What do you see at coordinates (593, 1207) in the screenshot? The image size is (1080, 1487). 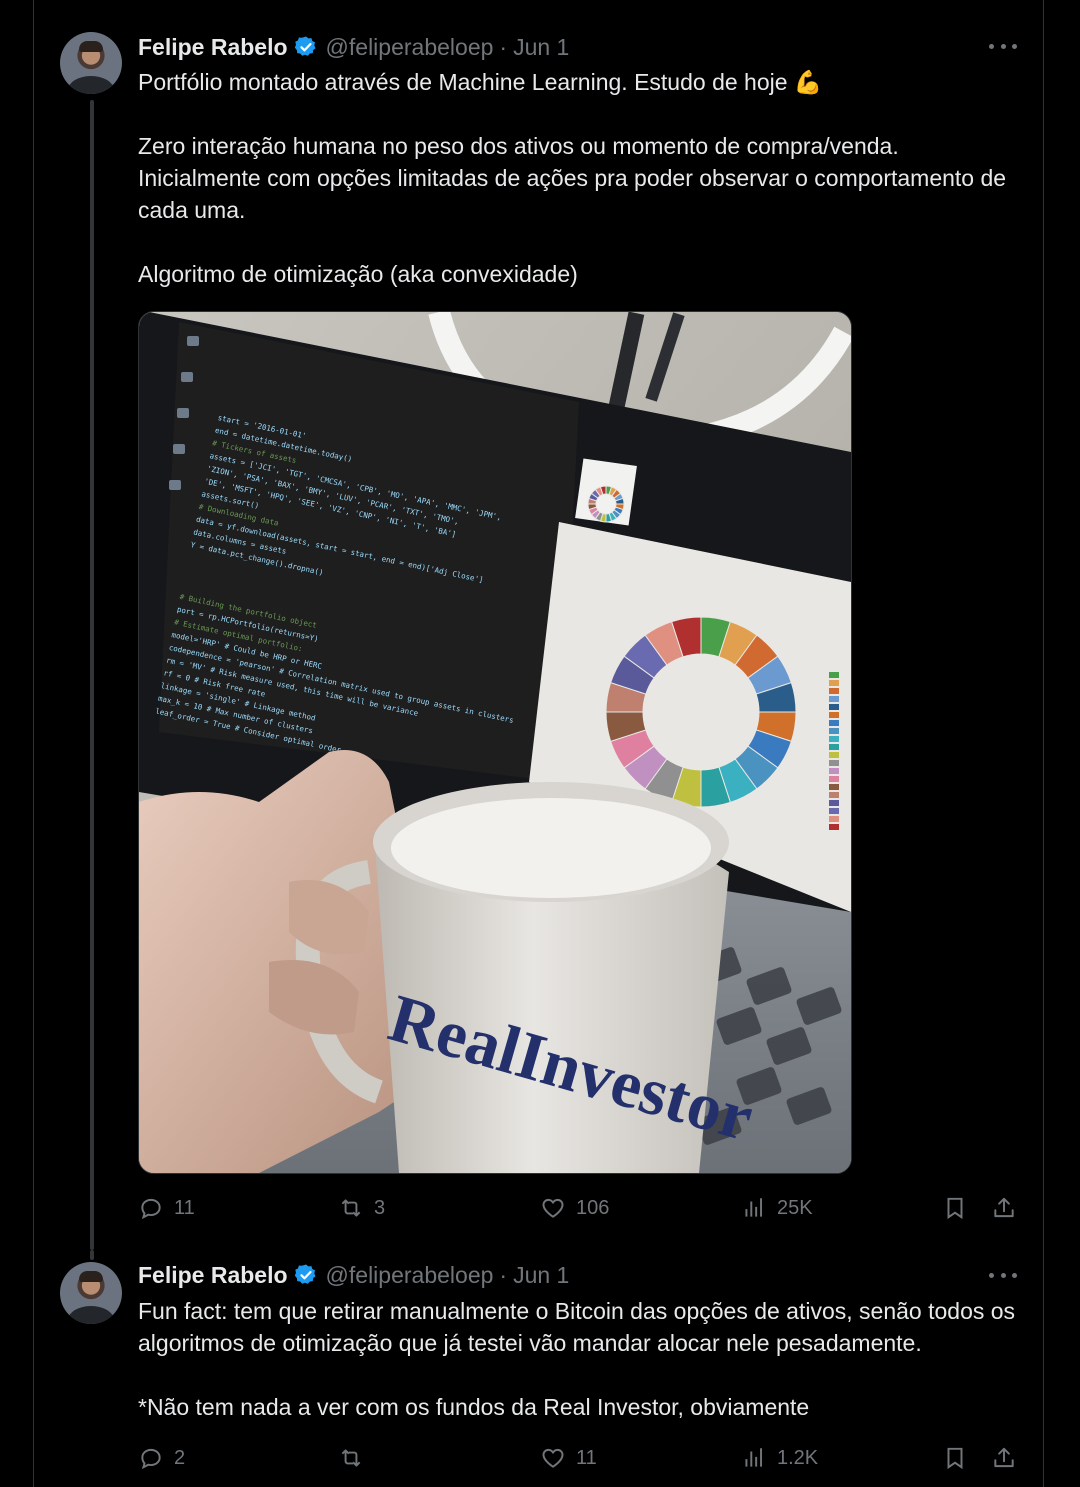 I see `like-count: 106` at bounding box center [593, 1207].